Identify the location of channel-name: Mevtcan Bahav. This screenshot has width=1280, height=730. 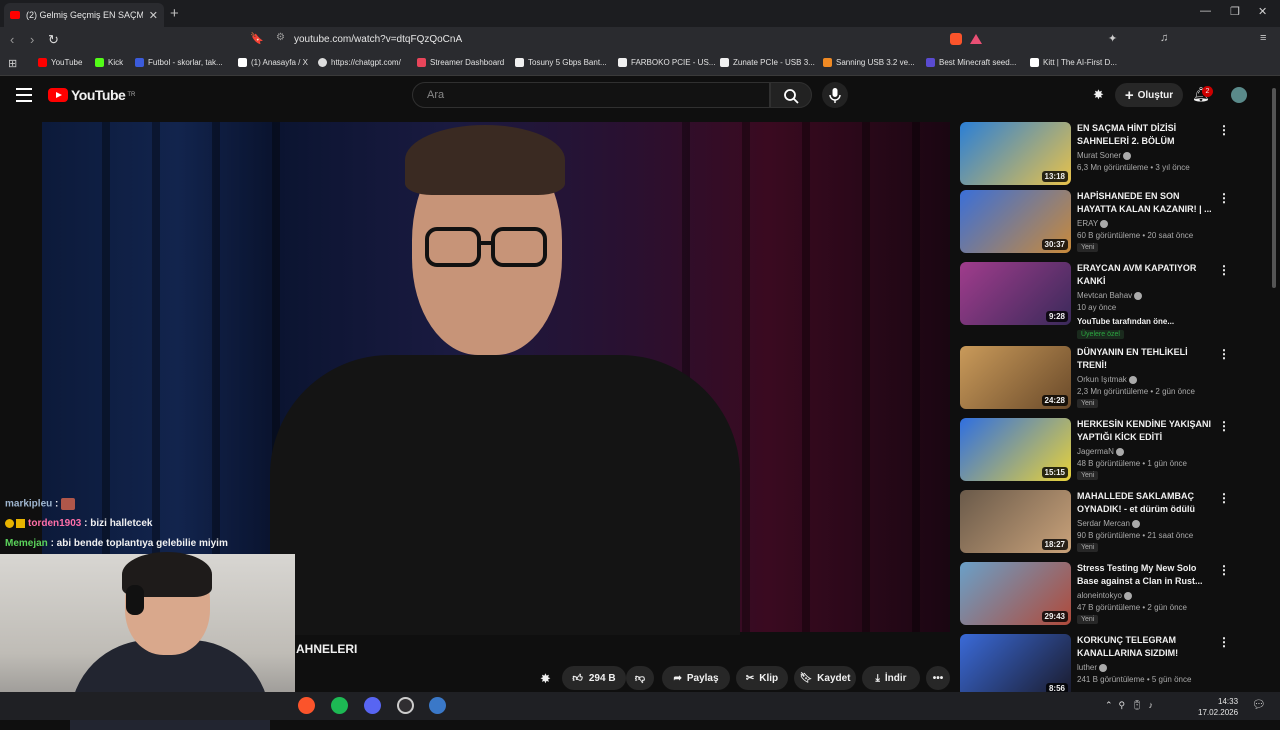
(1110, 295).